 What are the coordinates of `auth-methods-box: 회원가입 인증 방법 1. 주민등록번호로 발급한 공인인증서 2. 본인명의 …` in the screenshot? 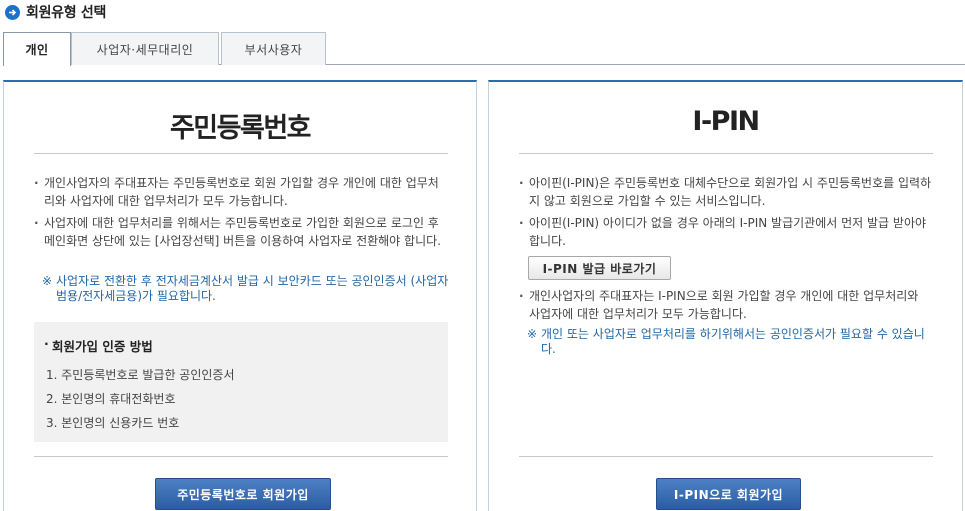 It's located at (241, 382).